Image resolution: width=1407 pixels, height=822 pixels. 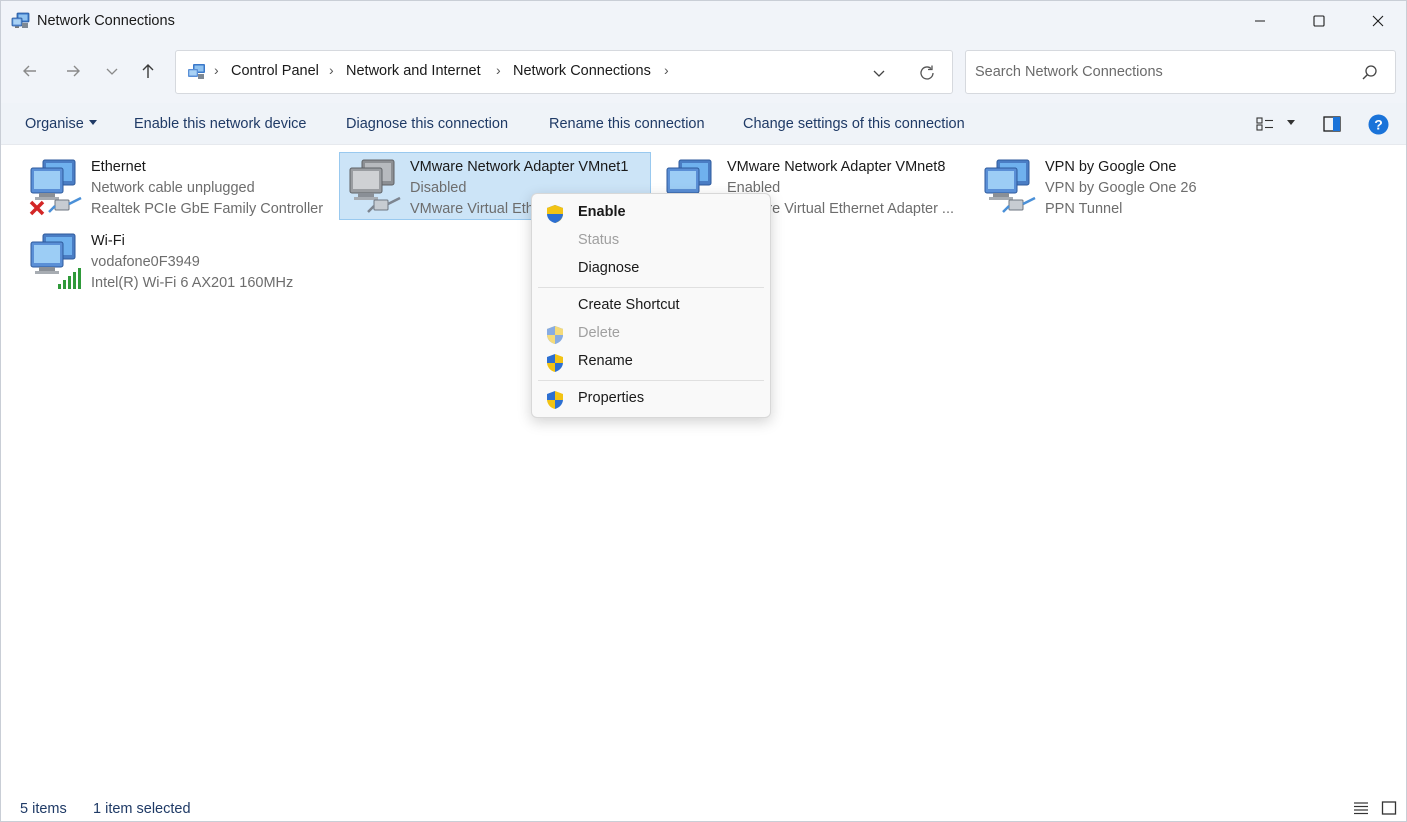 I want to click on menu-item-status: Status, so click(x=651, y=241).